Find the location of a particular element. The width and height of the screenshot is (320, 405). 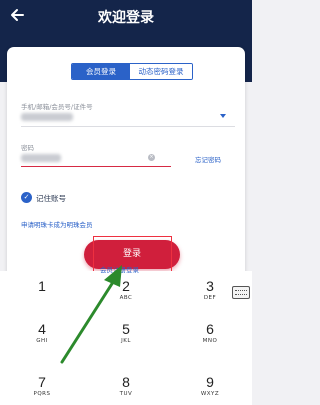

key-letters: PQRS is located at coordinates (42, 394).